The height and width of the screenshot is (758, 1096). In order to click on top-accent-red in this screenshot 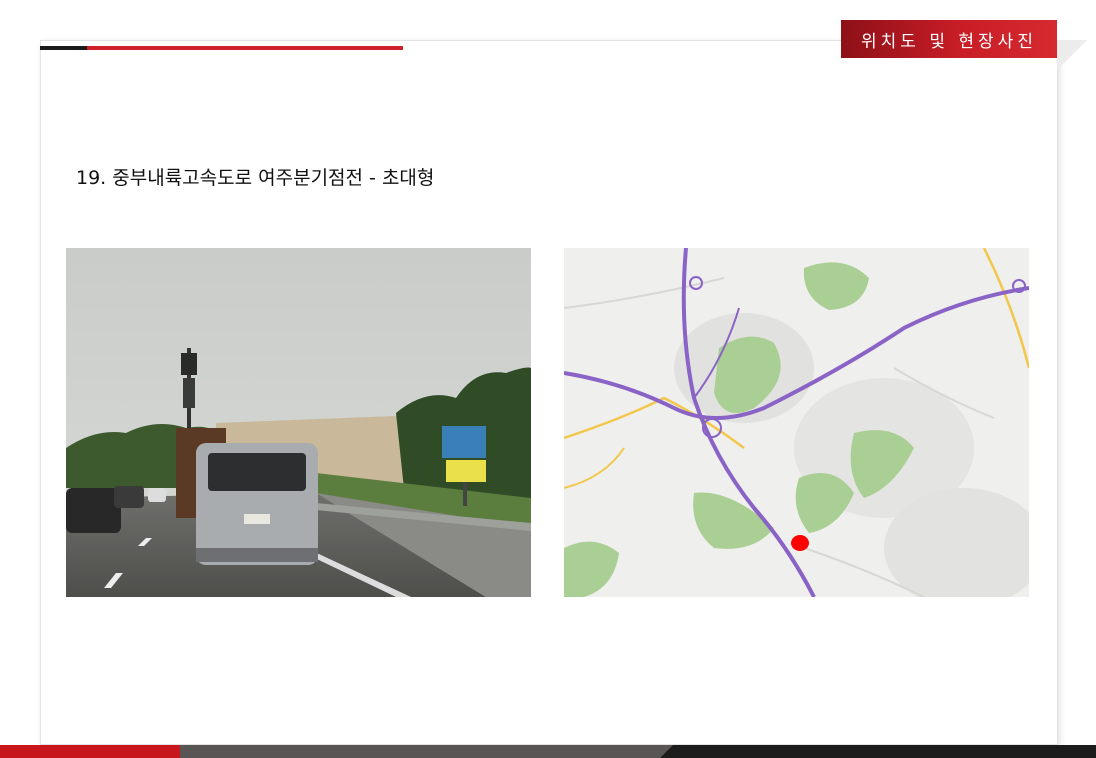, I will do `click(245, 48)`.